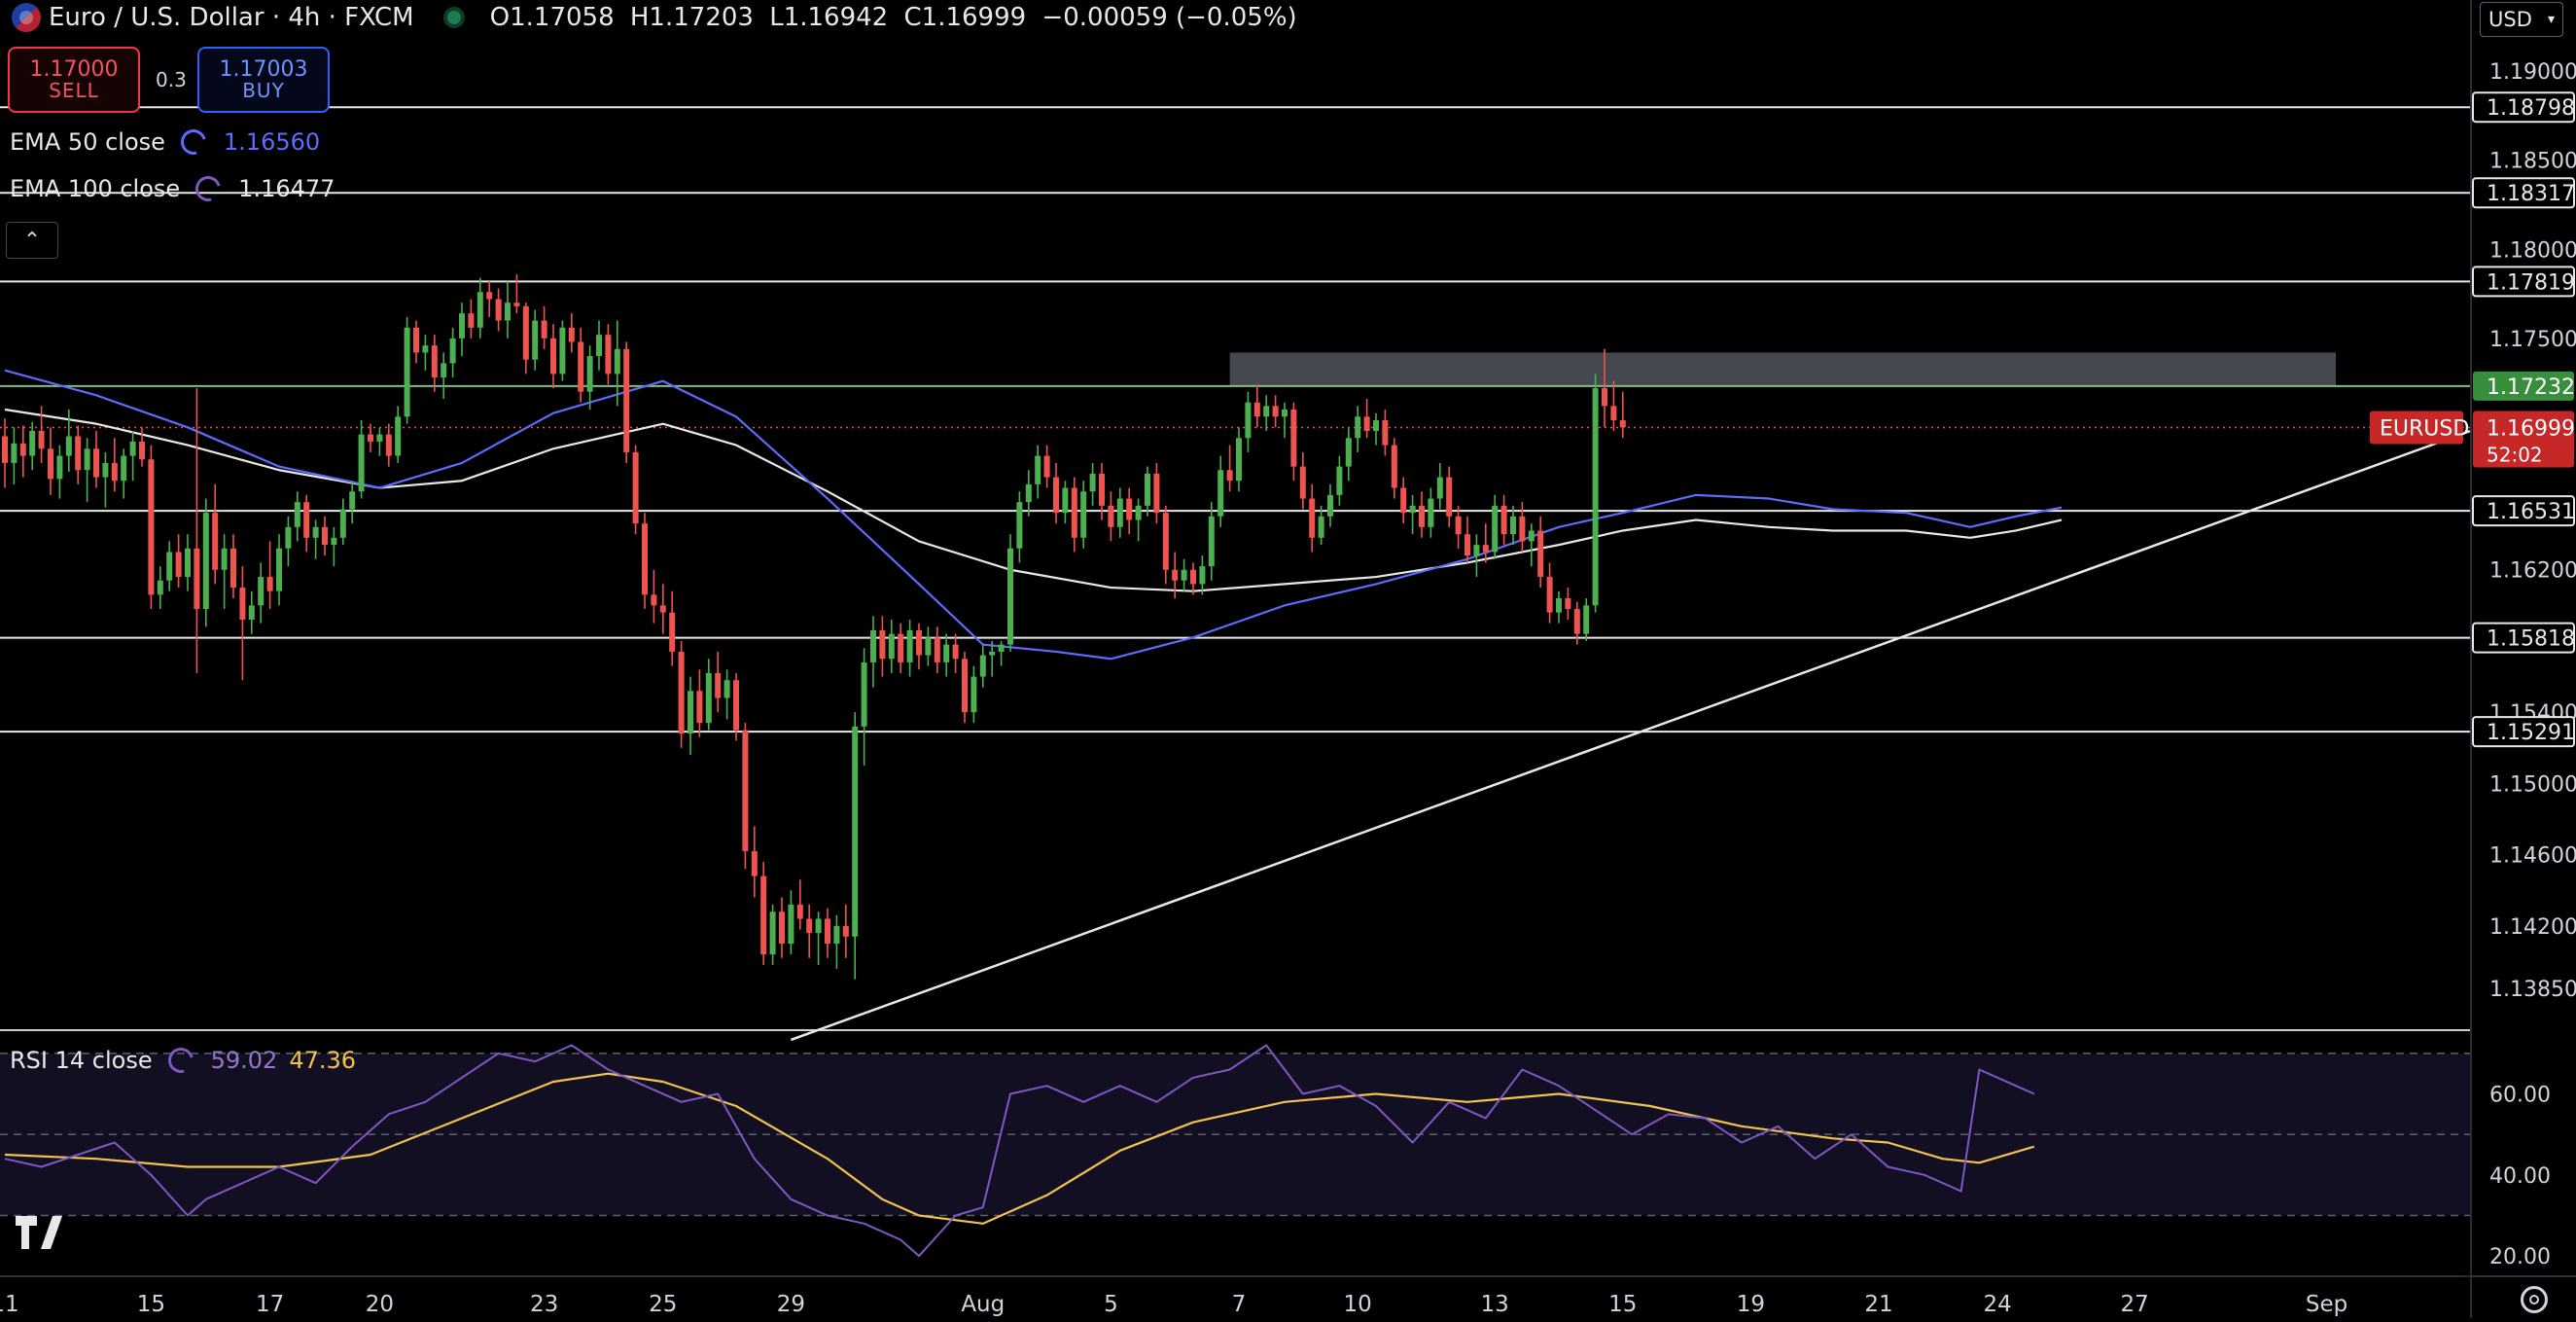  What do you see at coordinates (208, 189) in the screenshot?
I see `ema100-settings-icon` at bounding box center [208, 189].